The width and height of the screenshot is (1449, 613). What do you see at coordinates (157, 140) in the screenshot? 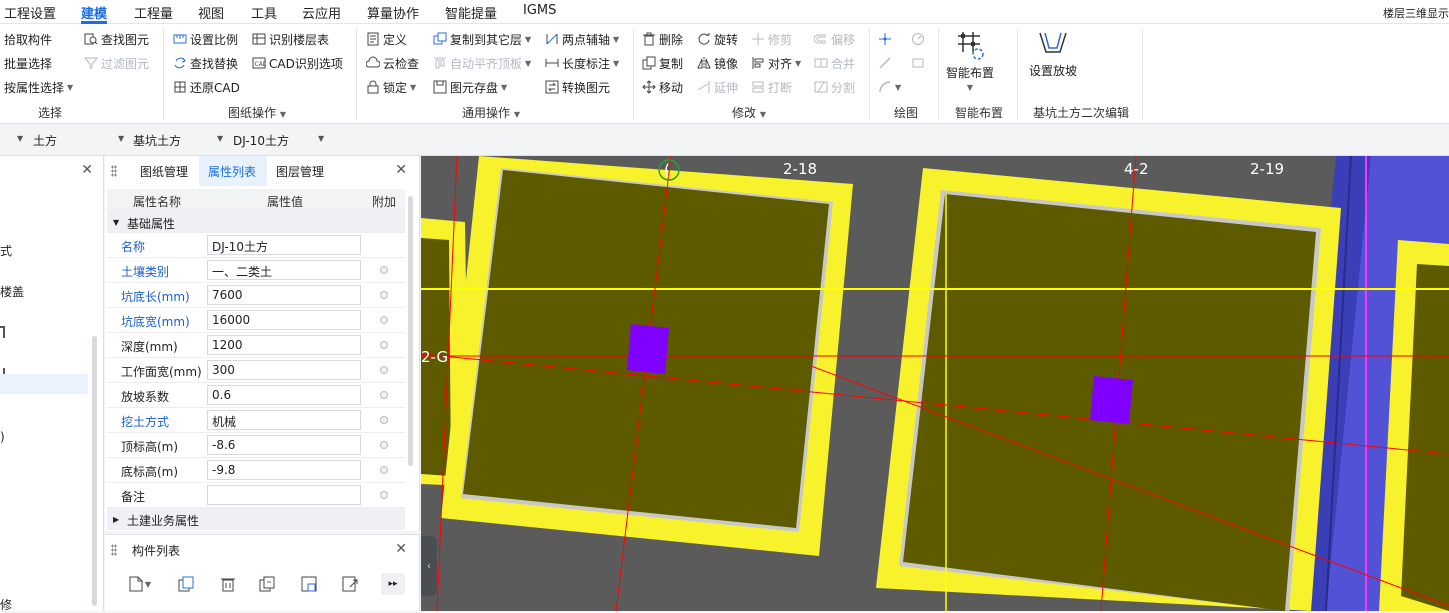
I see `component-type-select: 基坑土方` at bounding box center [157, 140].